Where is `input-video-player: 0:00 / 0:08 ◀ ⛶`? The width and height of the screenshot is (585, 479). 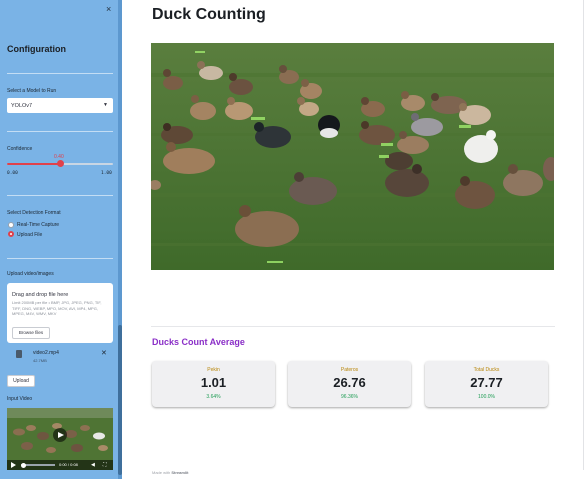
input-video-player: 0:00 / 0:08 ◀ ⛶ is located at coordinates (60, 439).